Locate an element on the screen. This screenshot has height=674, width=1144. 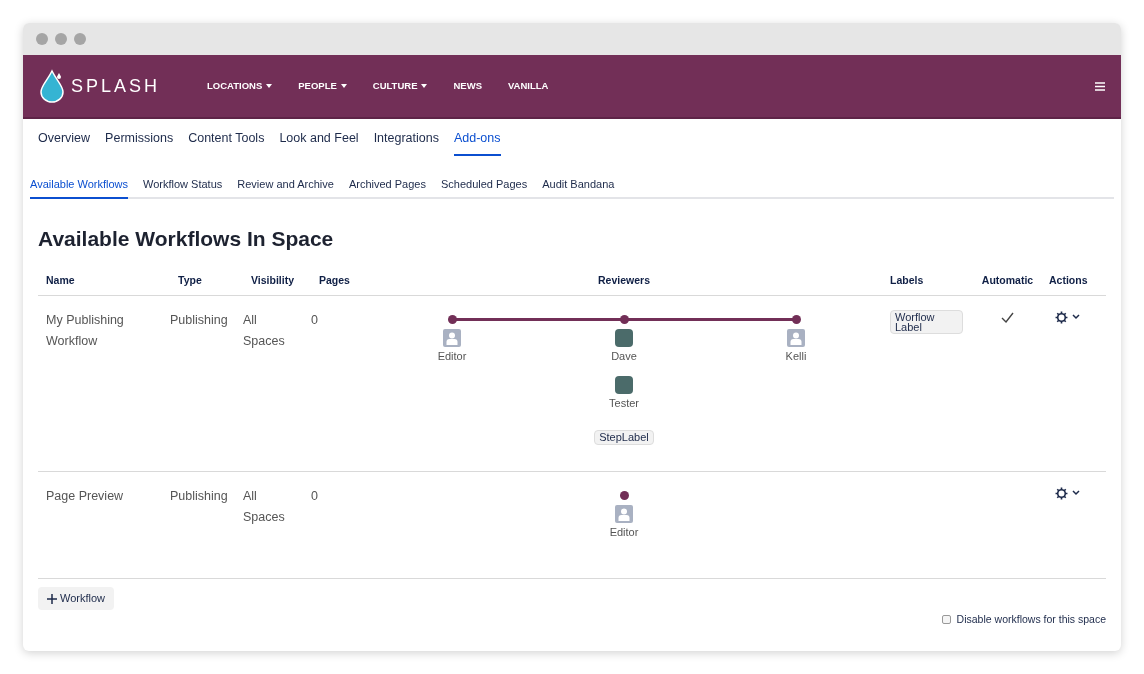
checkbox is located at coordinates (946, 620).